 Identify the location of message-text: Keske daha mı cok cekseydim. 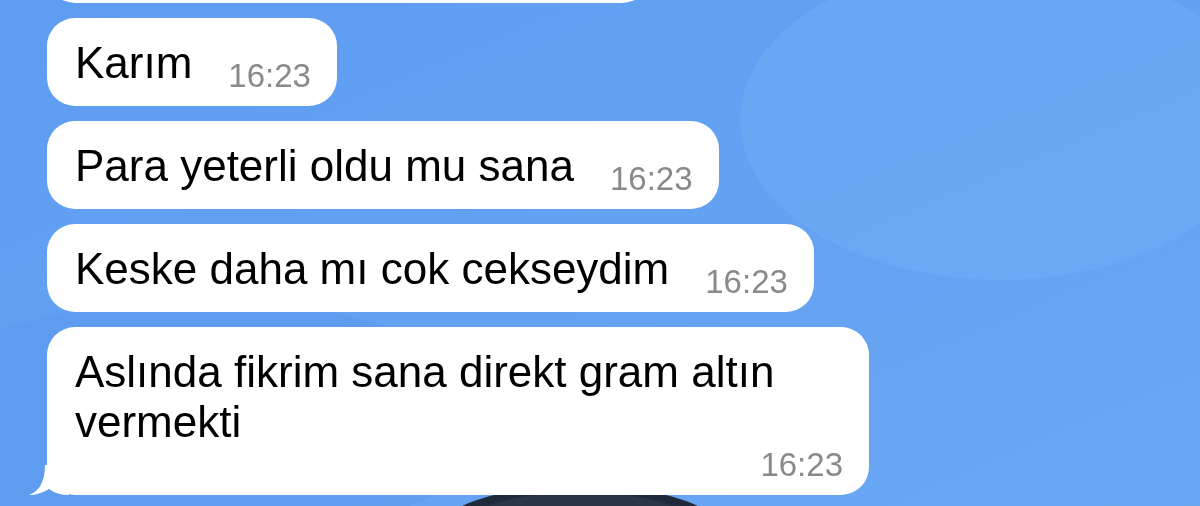
(372, 269).